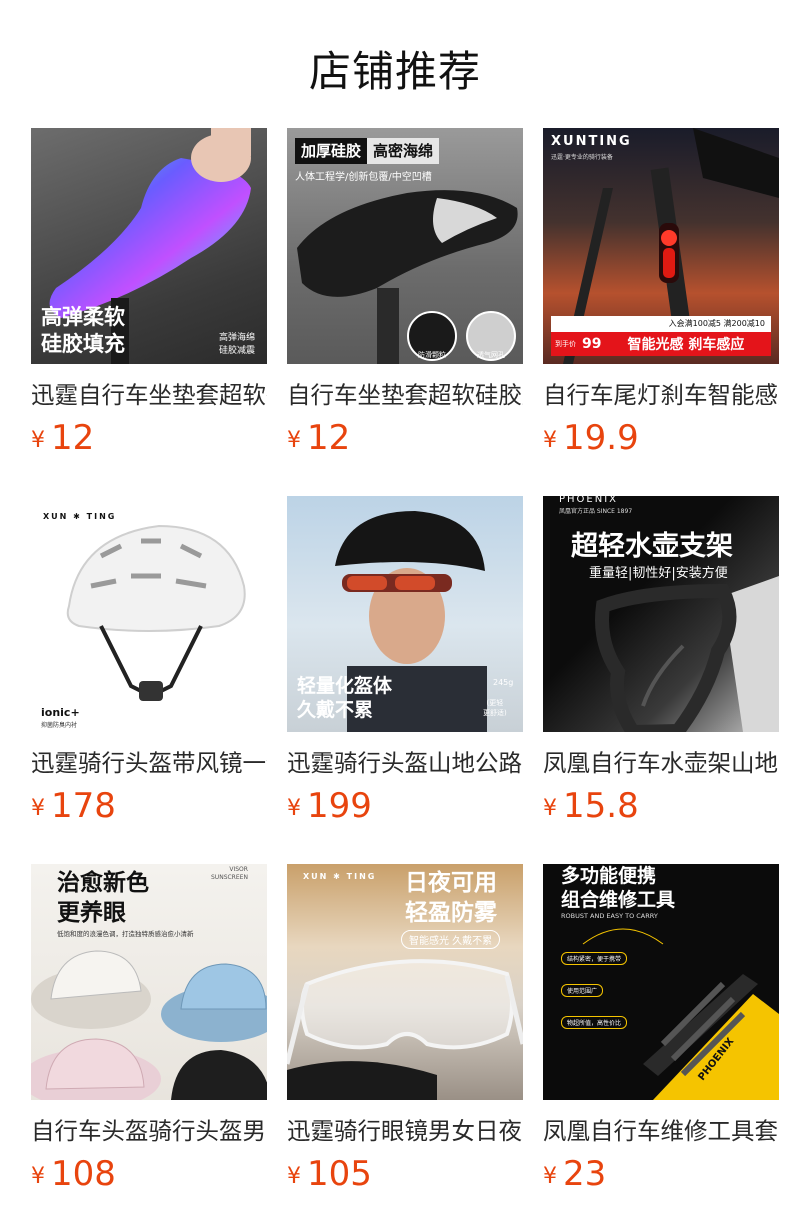 This screenshot has width=790, height=1232. Describe the element at coordinates (495, 713) in the screenshot. I see `image-note: 更舒适)` at that location.